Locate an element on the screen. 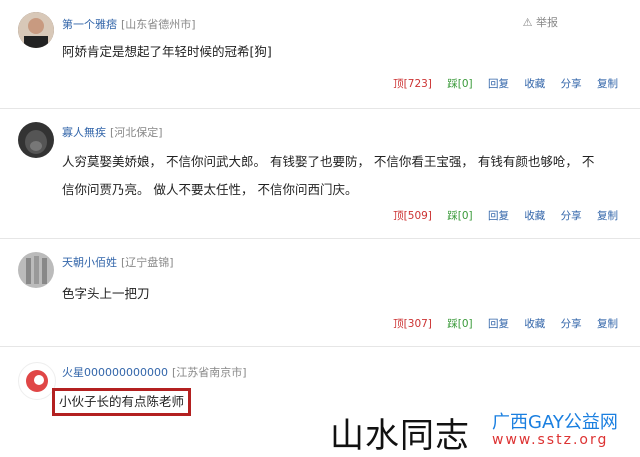  comment-text-line-2: 信你问贾乃亮。 做人不要太任性， 不信你问西门庆。 is located at coordinates (210, 189).